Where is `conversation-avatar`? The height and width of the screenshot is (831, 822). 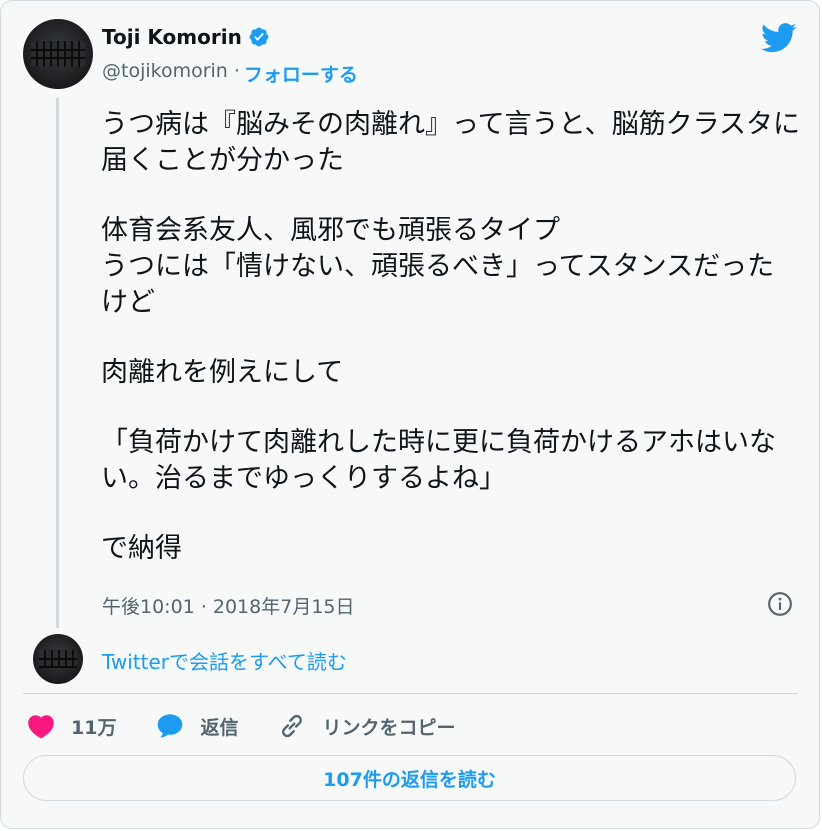 conversation-avatar is located at coordinates (58, 659).